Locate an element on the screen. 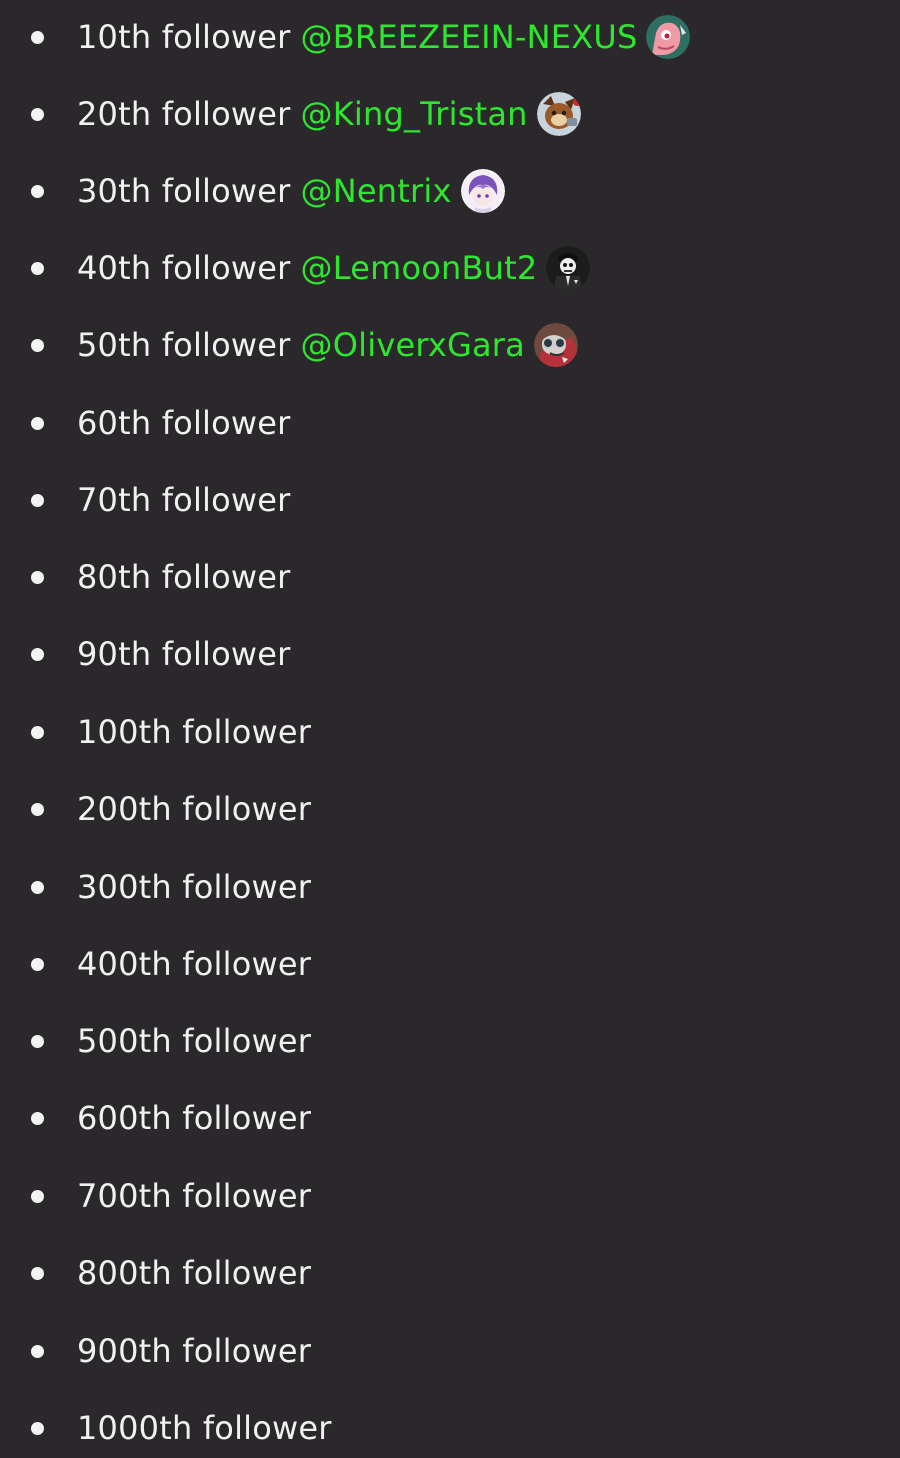  brown-character-avatar-icon is located at coordinates (558, 114).